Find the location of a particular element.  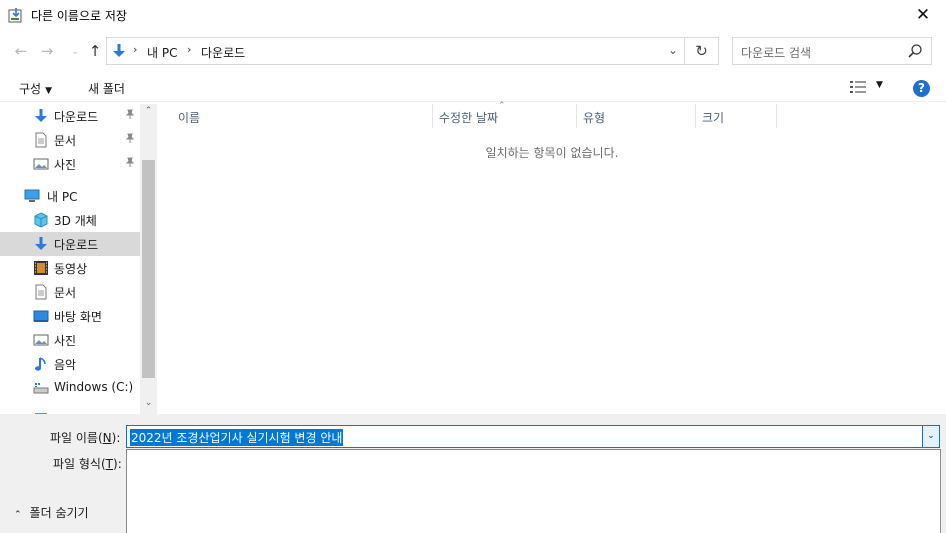

address-bar: › 내 PC › 다운로드 ⌄ is located at coordinates (395, 51).